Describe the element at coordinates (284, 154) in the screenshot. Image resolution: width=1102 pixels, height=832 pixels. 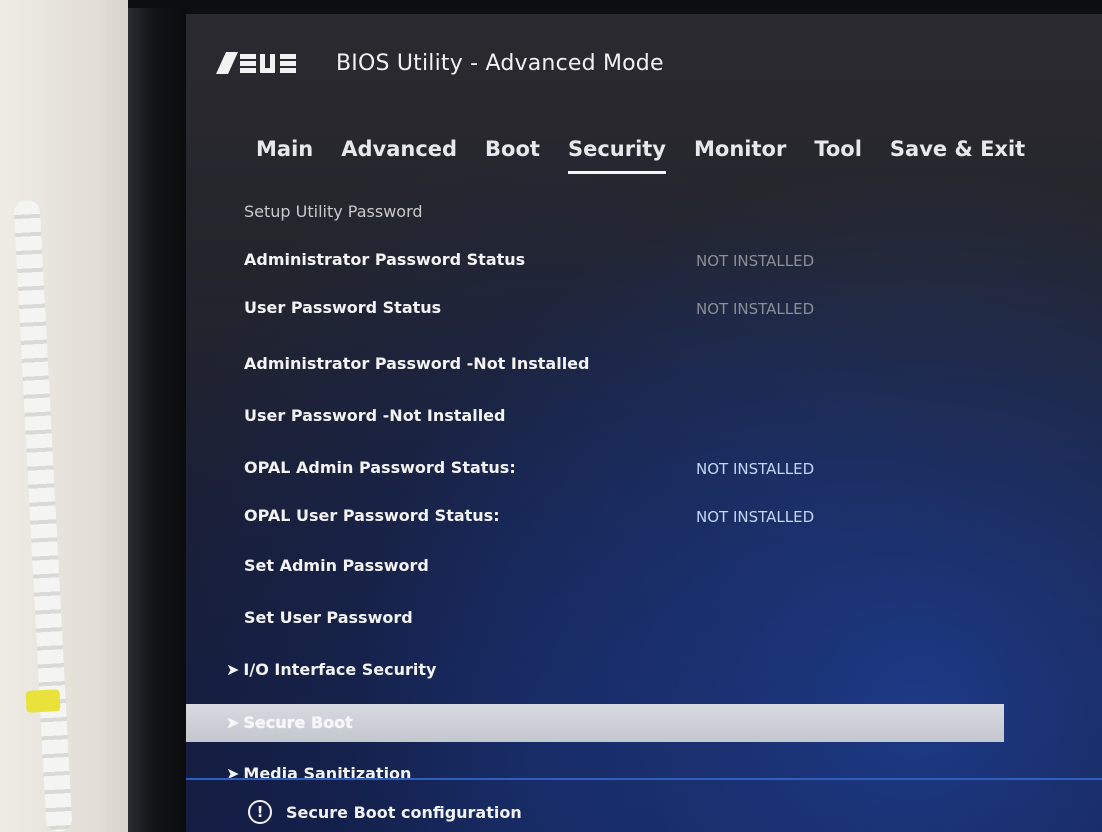
I see `tab-main: Main` at that location.